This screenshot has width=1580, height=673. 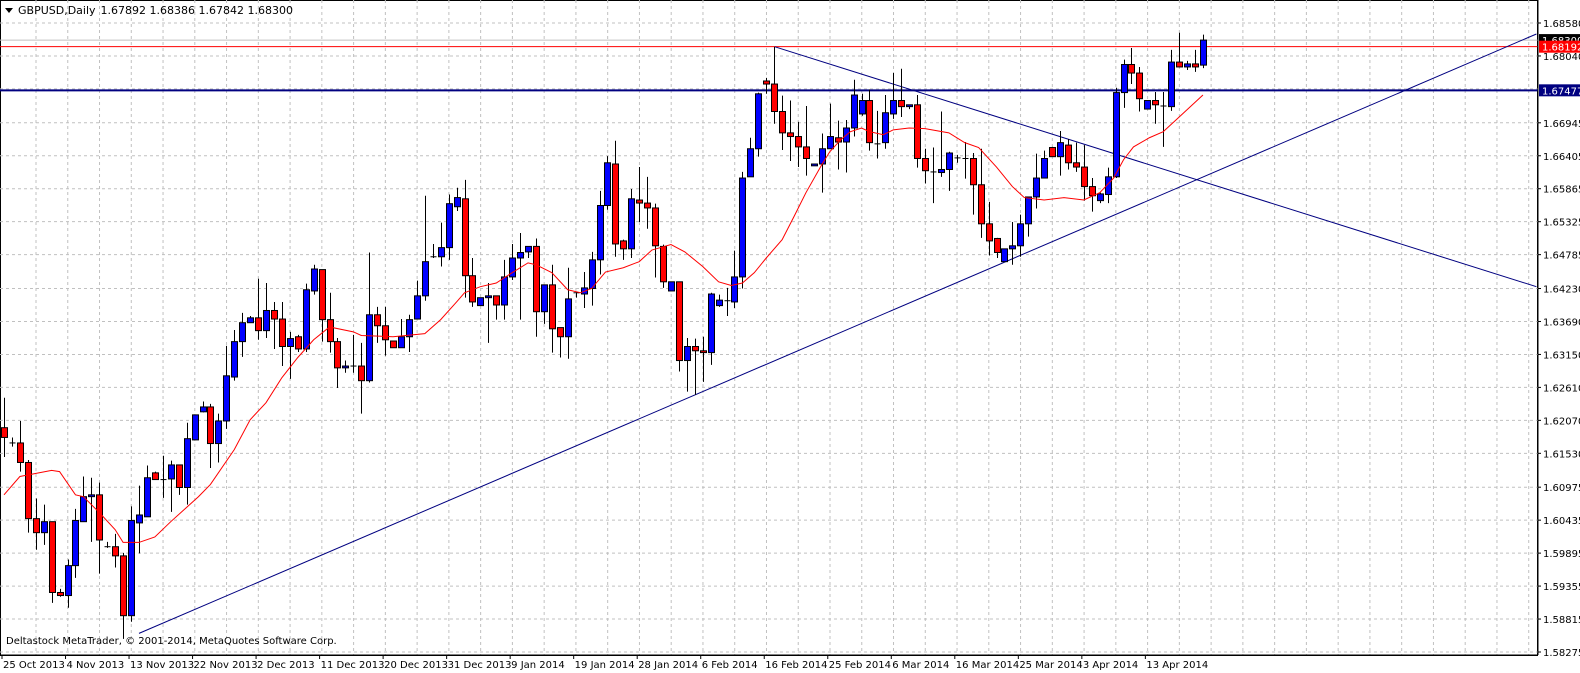 What do you see at coordinates (1561, 521) in the screenshot?
I see `price-tick-label: 1.60435` at bounding box center [1561, 521].